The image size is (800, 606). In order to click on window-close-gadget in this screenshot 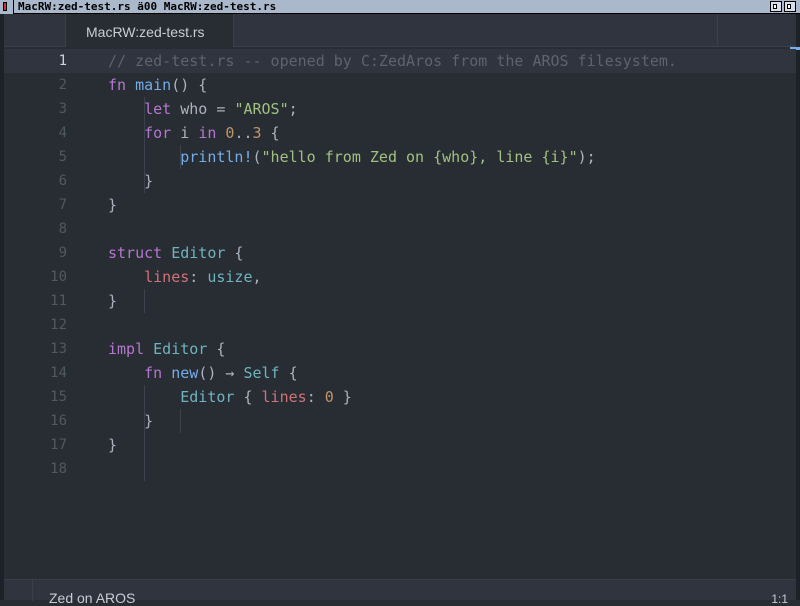, I will do `click(7, 7)`.